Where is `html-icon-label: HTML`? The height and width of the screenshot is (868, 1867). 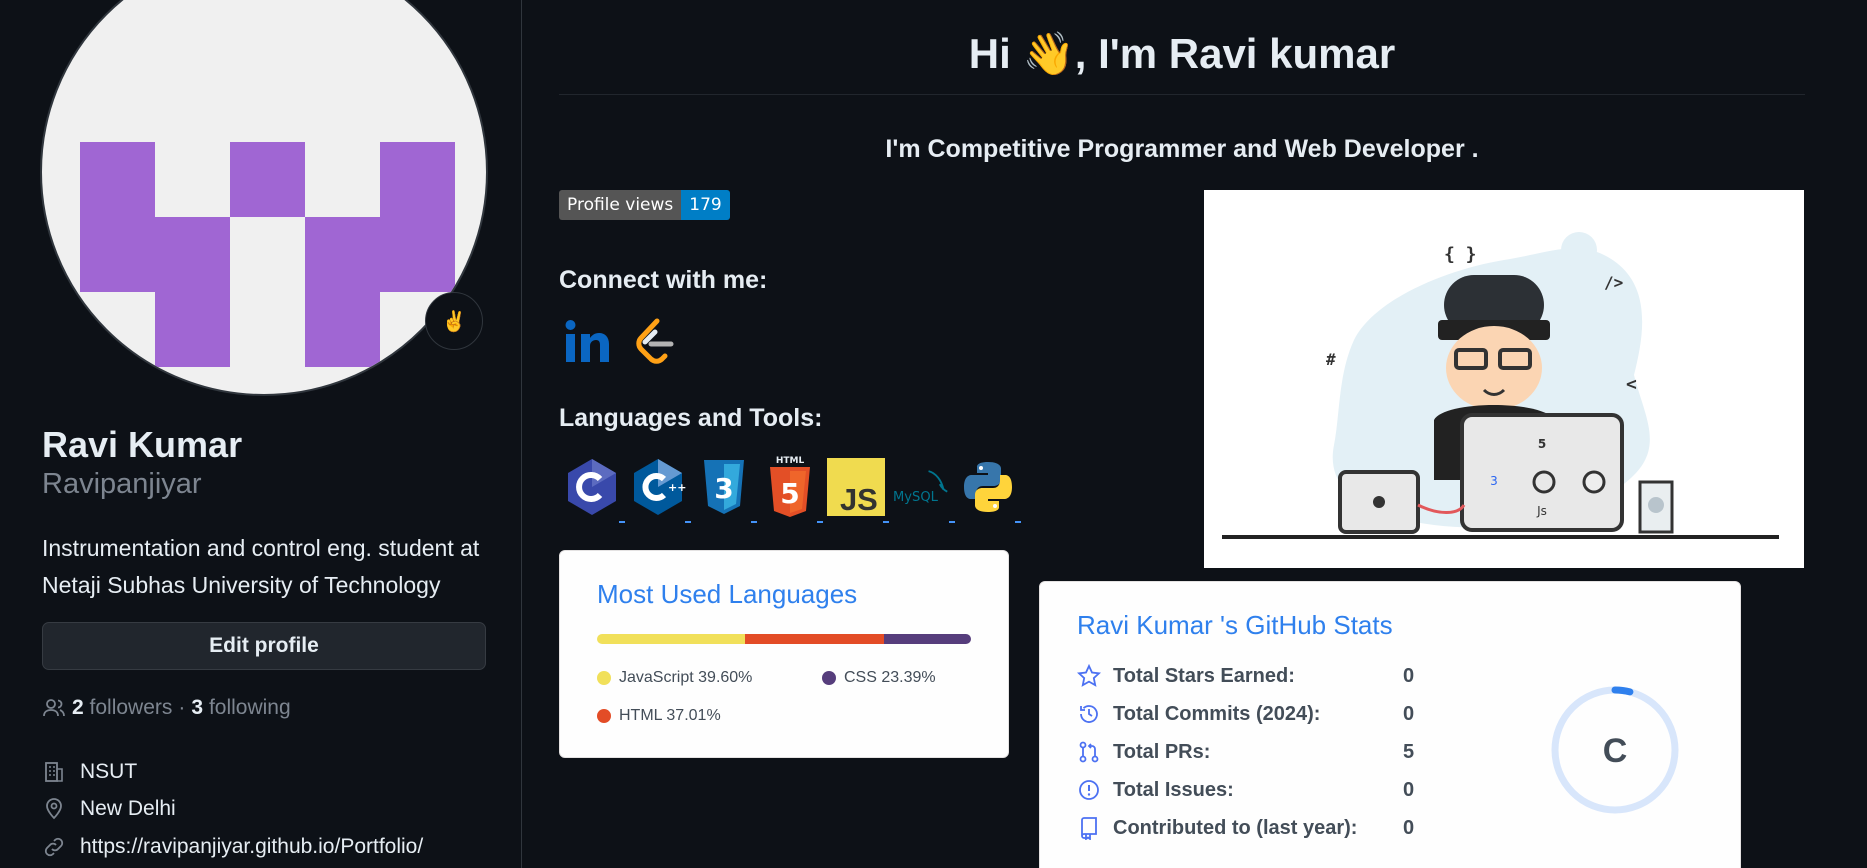
html-icon-label: HTML is located at coordinates (790, 461).